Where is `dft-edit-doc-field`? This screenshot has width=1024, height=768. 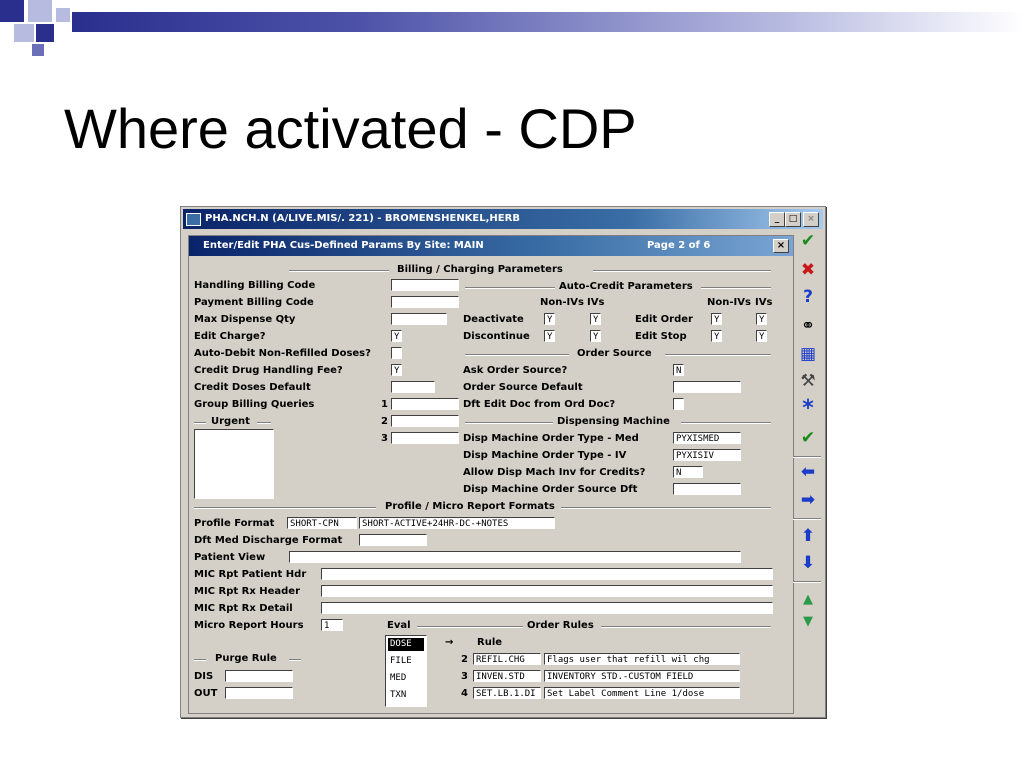
dft-edit-doc-field is located at coordinates (678, 404).